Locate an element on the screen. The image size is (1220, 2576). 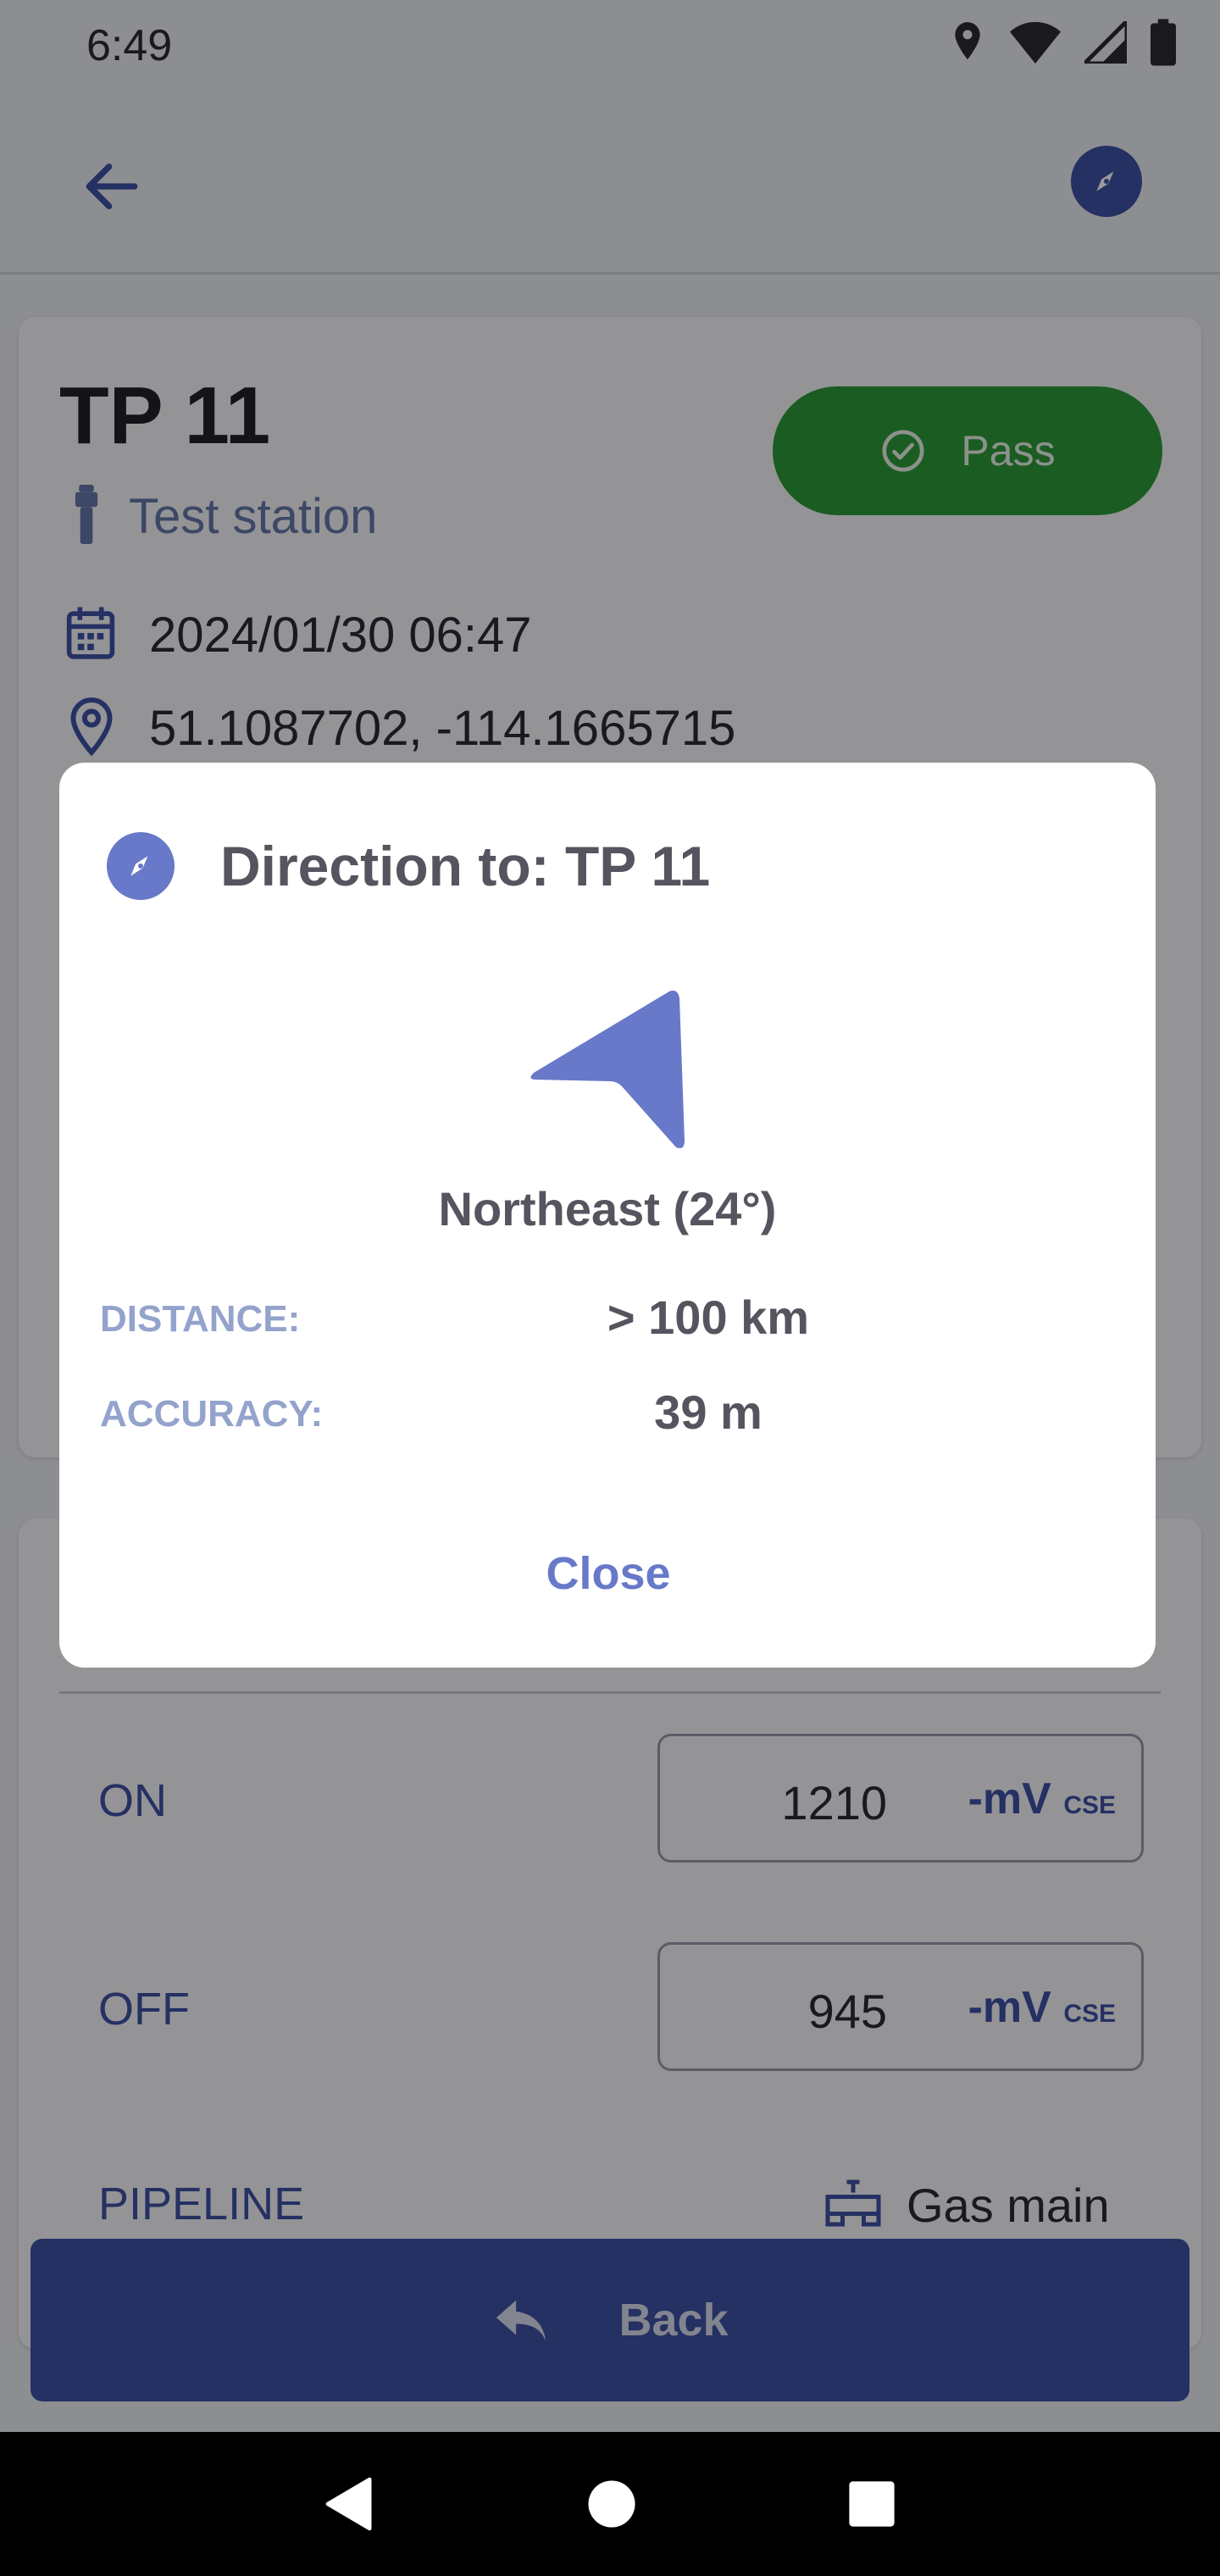
direction-text: Northeast (24°) is located at coordinates (607, 1208).